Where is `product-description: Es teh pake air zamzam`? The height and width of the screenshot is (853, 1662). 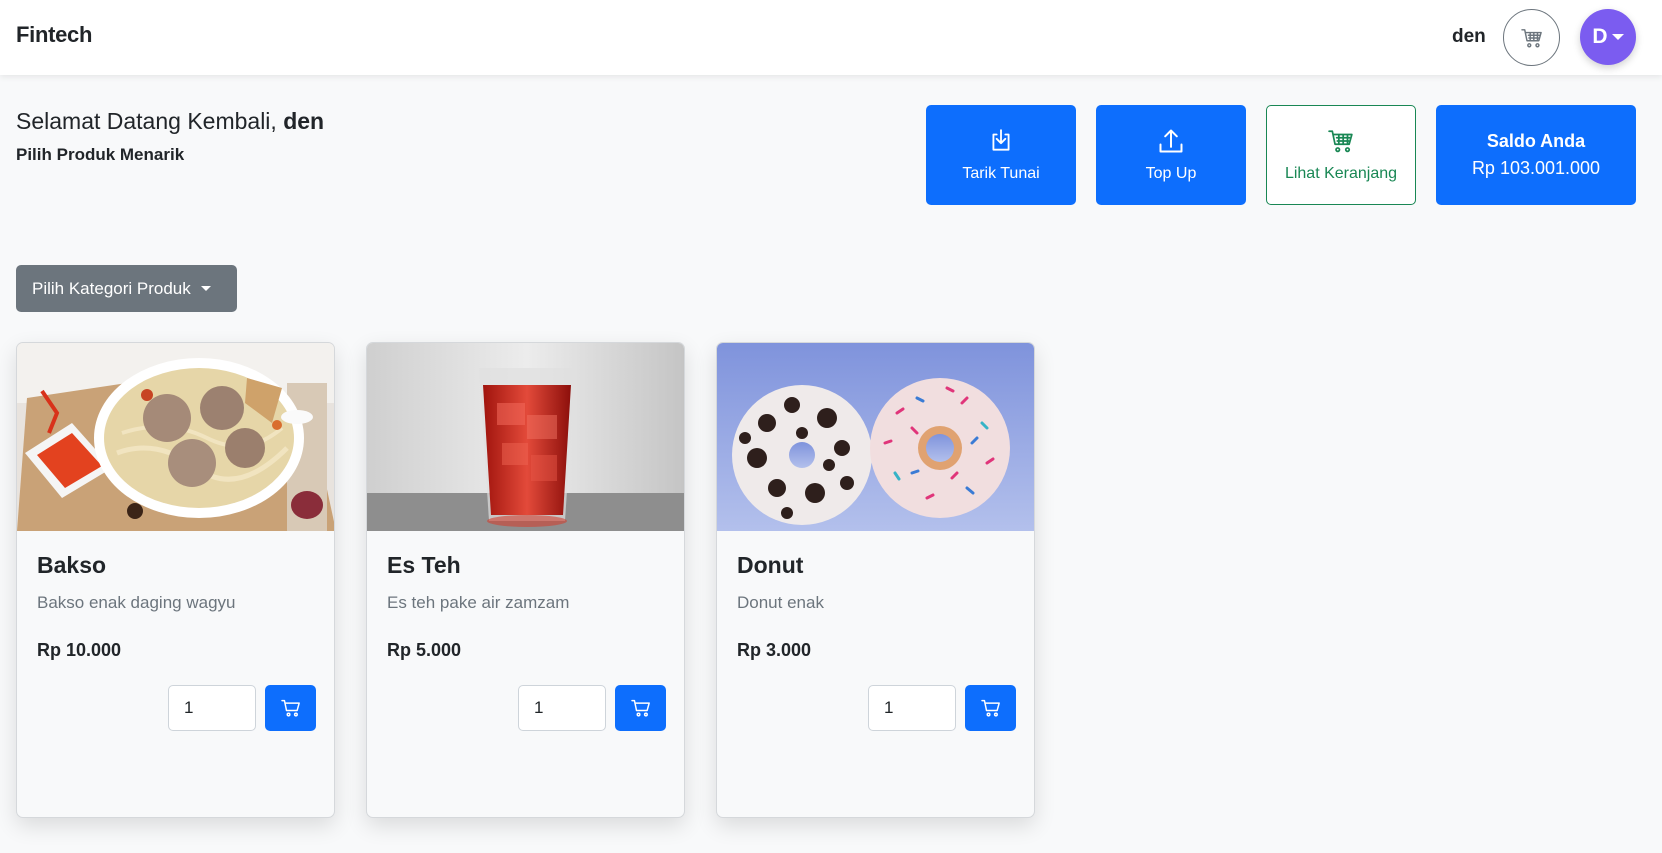
product-description: Es teh pake air zamzam is located at coordinates (478, 602).